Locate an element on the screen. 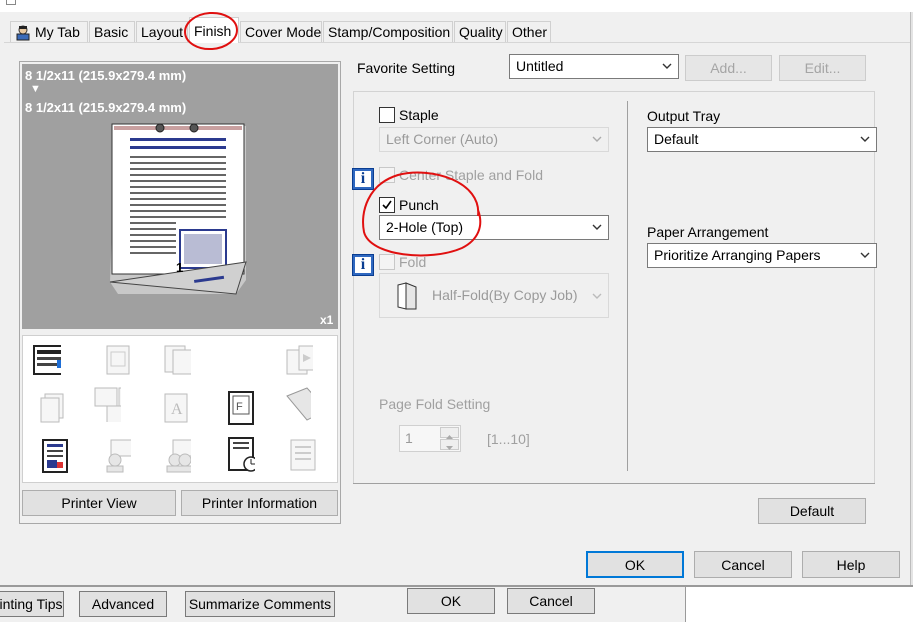  stacked-pages-icon is located at coordinates (53, 410).